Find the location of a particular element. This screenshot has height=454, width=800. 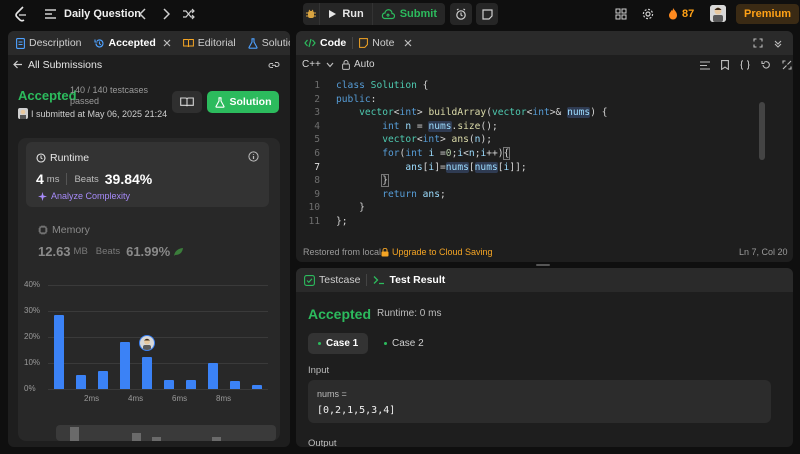

runtime-beats-label: Beats is located at coordinates (86, 179).